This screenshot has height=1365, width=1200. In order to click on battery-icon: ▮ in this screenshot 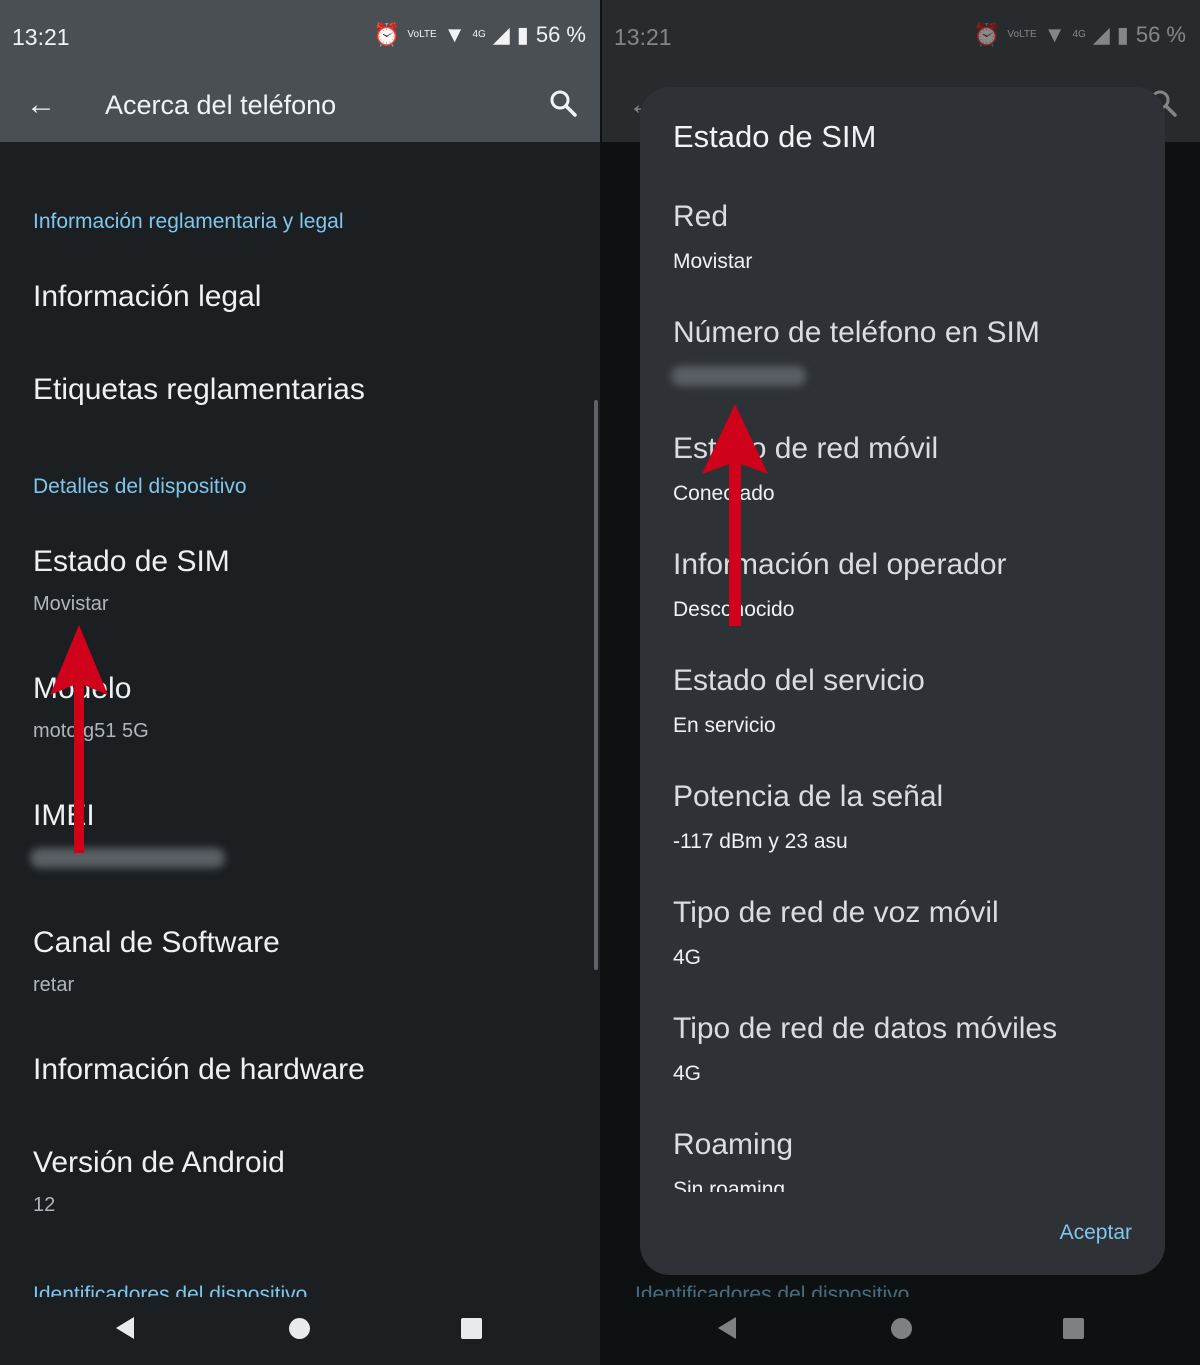, I will do `click(522, 34)`.